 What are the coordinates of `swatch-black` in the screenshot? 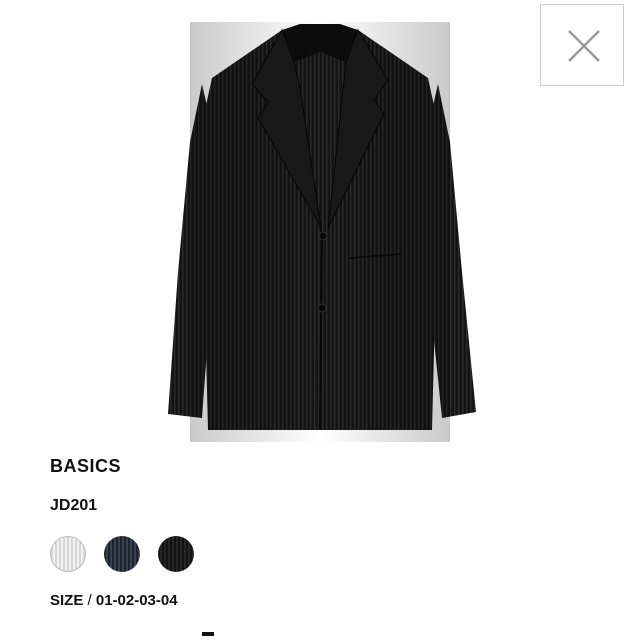 It's located at (176, 554).